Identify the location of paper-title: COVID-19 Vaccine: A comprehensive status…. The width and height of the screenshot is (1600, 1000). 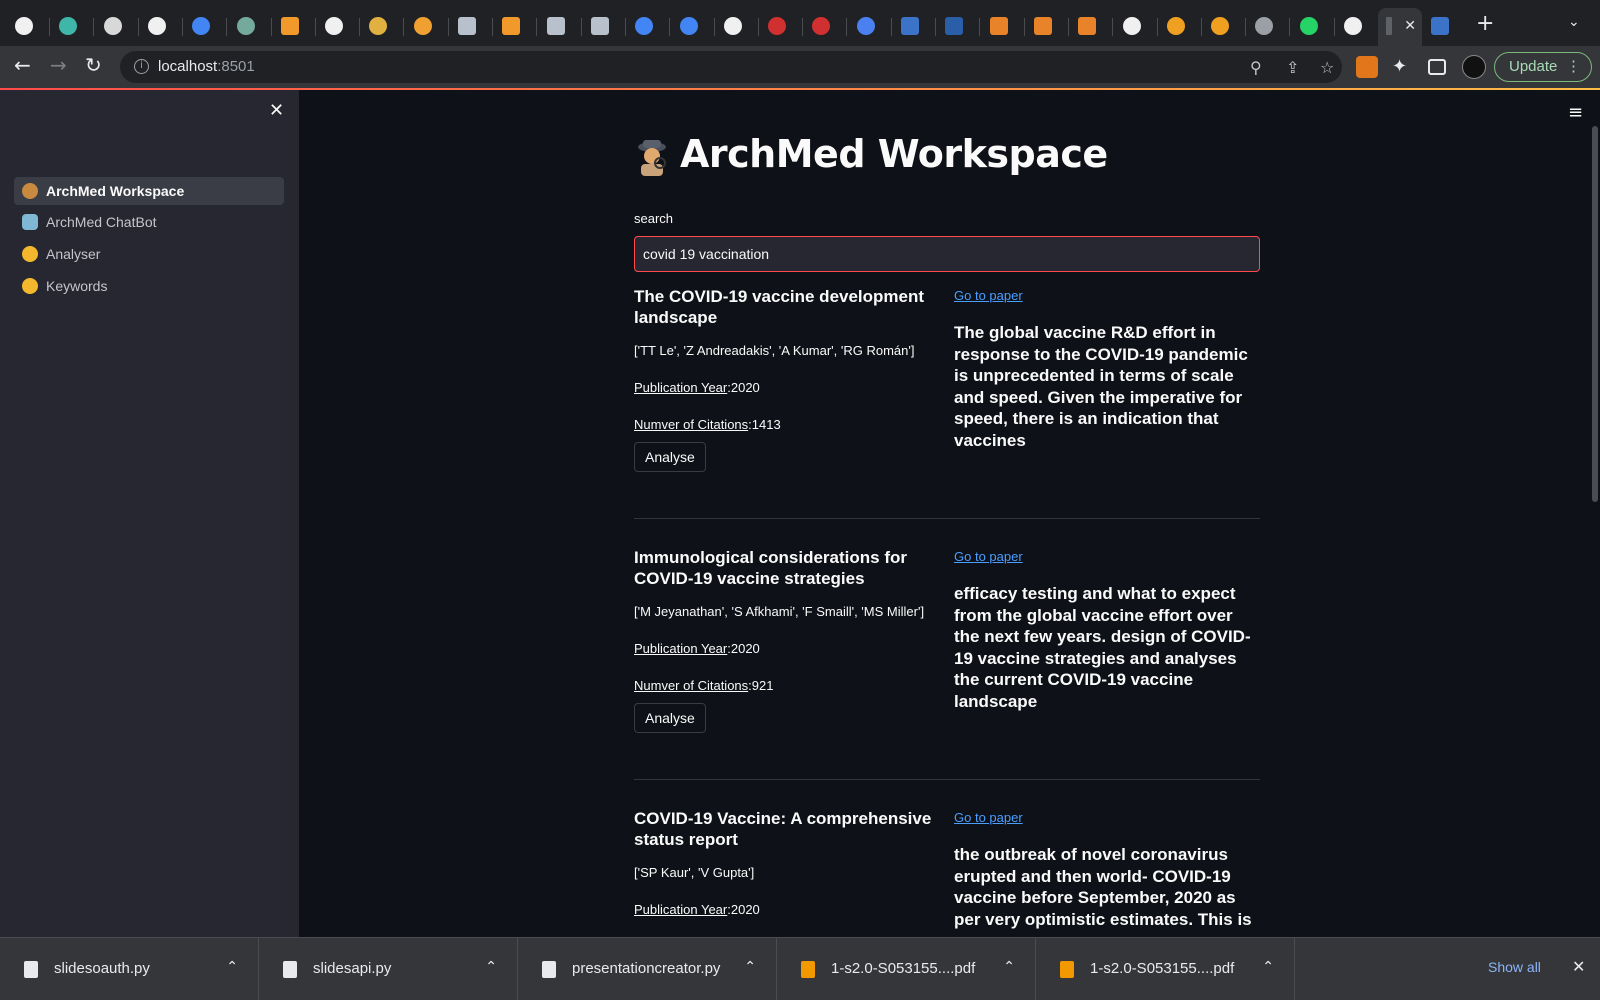
(783, 829).